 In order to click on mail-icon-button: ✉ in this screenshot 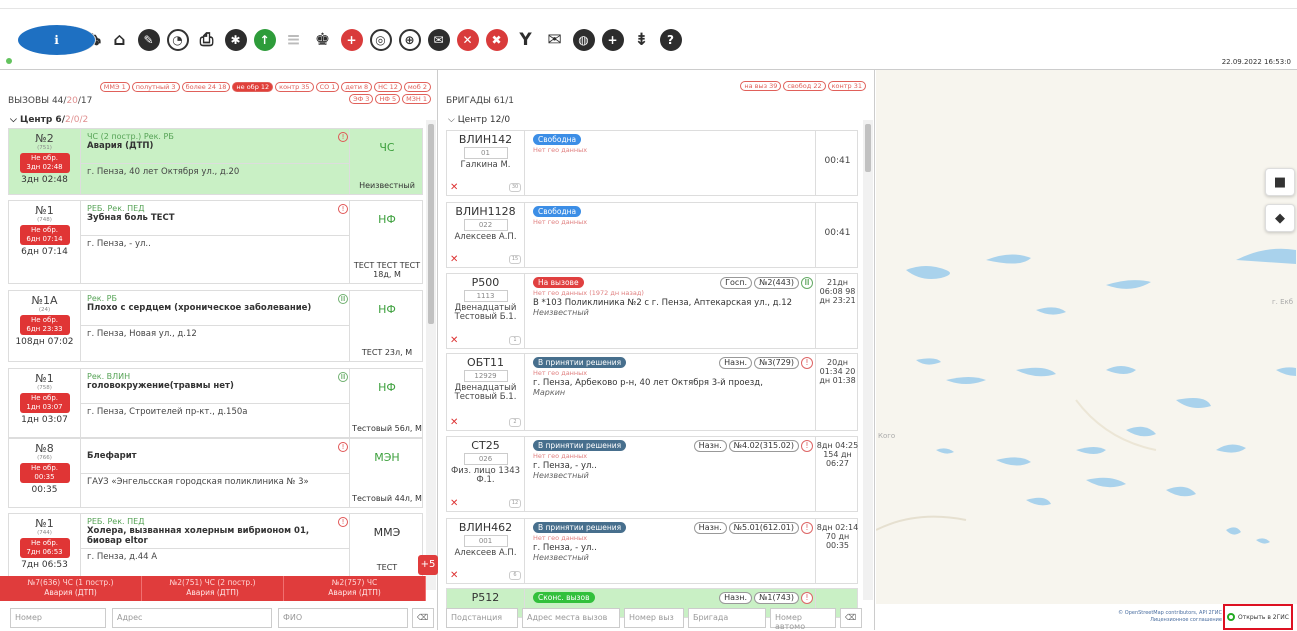, I will do `click(554, 40)`.